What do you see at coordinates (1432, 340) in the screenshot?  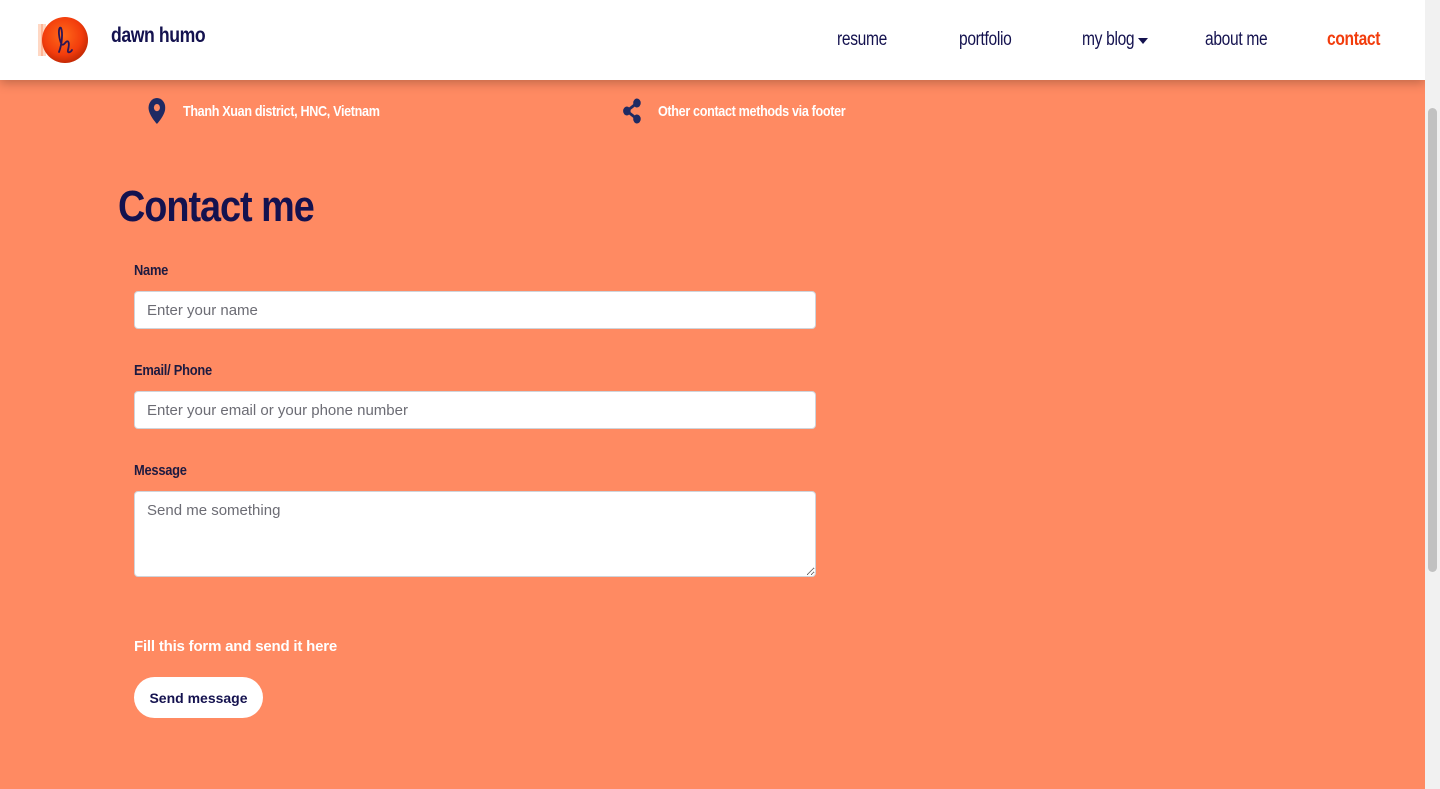 I see `scrollbar-thumb` at bounding box center [1432, 340].